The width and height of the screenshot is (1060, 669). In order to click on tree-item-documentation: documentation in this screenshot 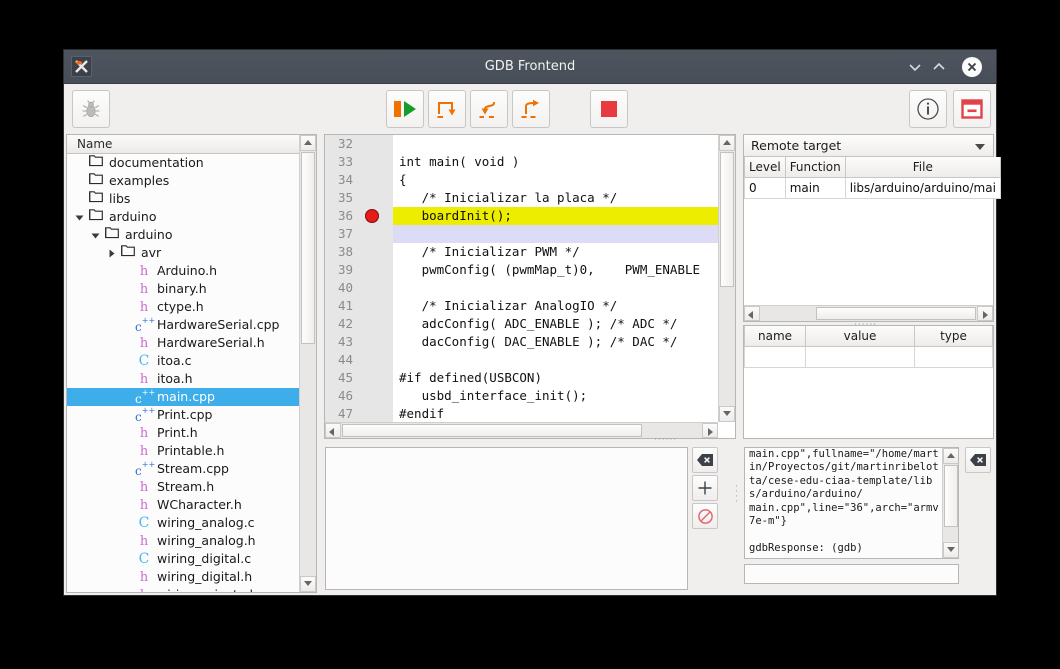, I will do `click(183, 163)`.